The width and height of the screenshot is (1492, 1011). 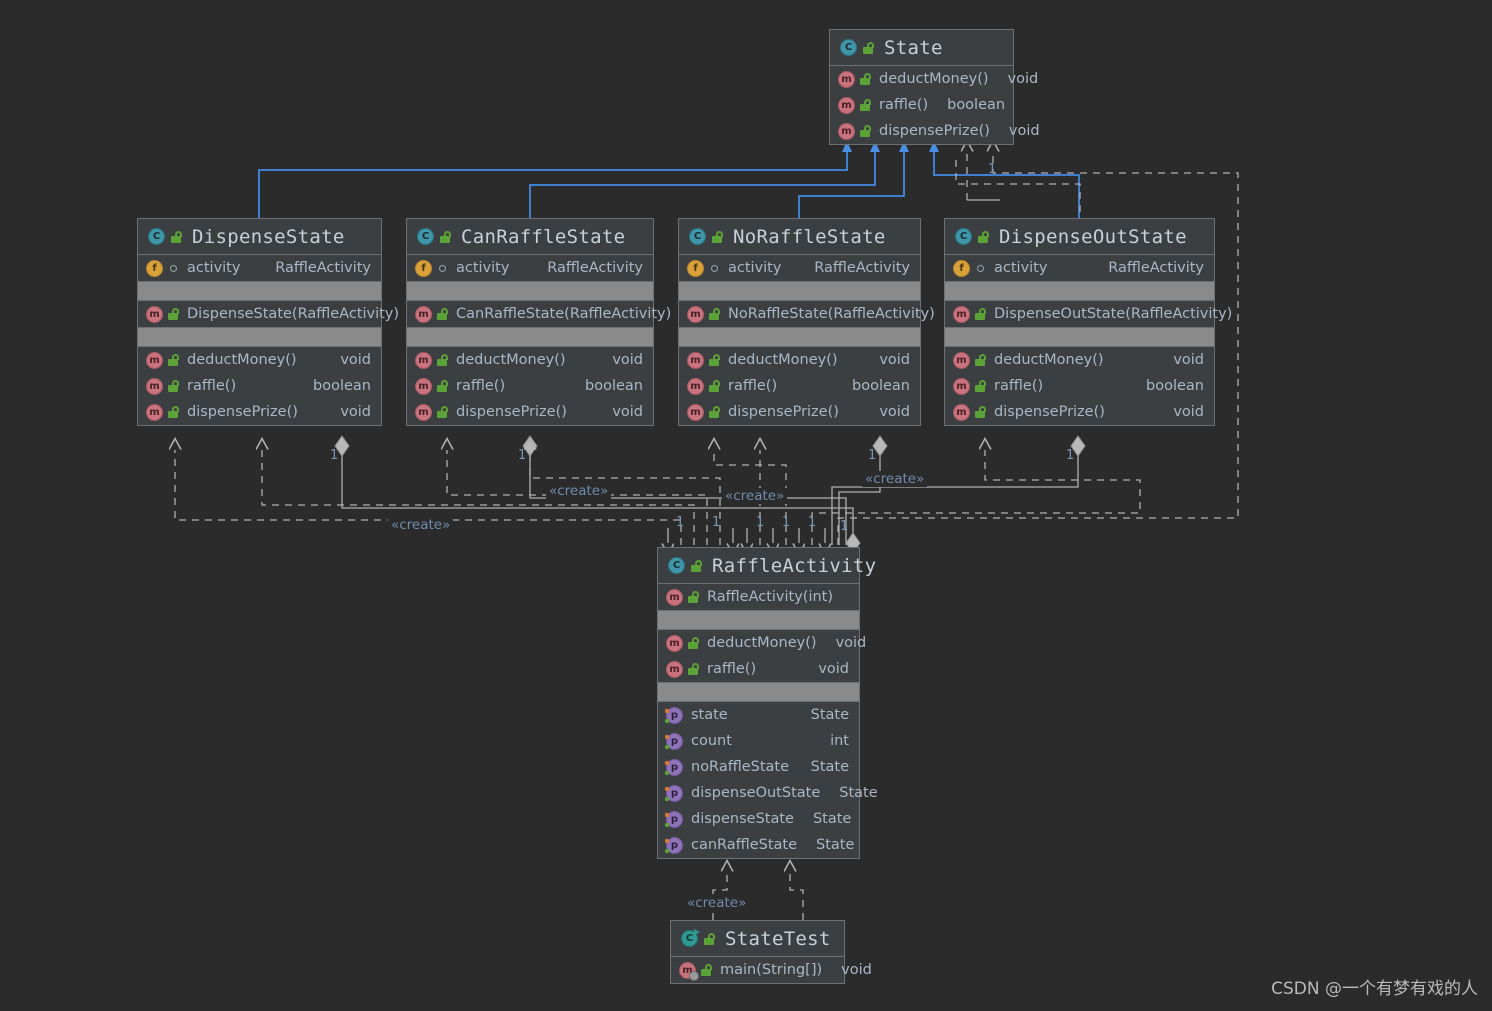 I want to click on uml-class-title-raffle-activity: C RaffleActivity, so click(x=767, y=566).